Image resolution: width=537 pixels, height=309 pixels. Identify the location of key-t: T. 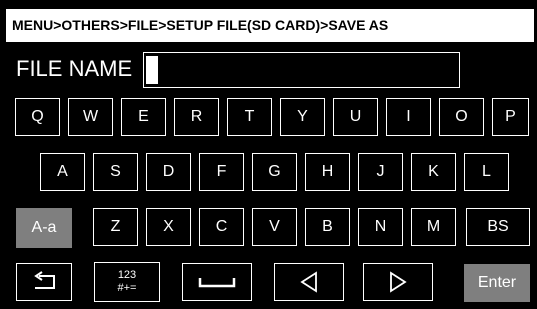
(249, 117).